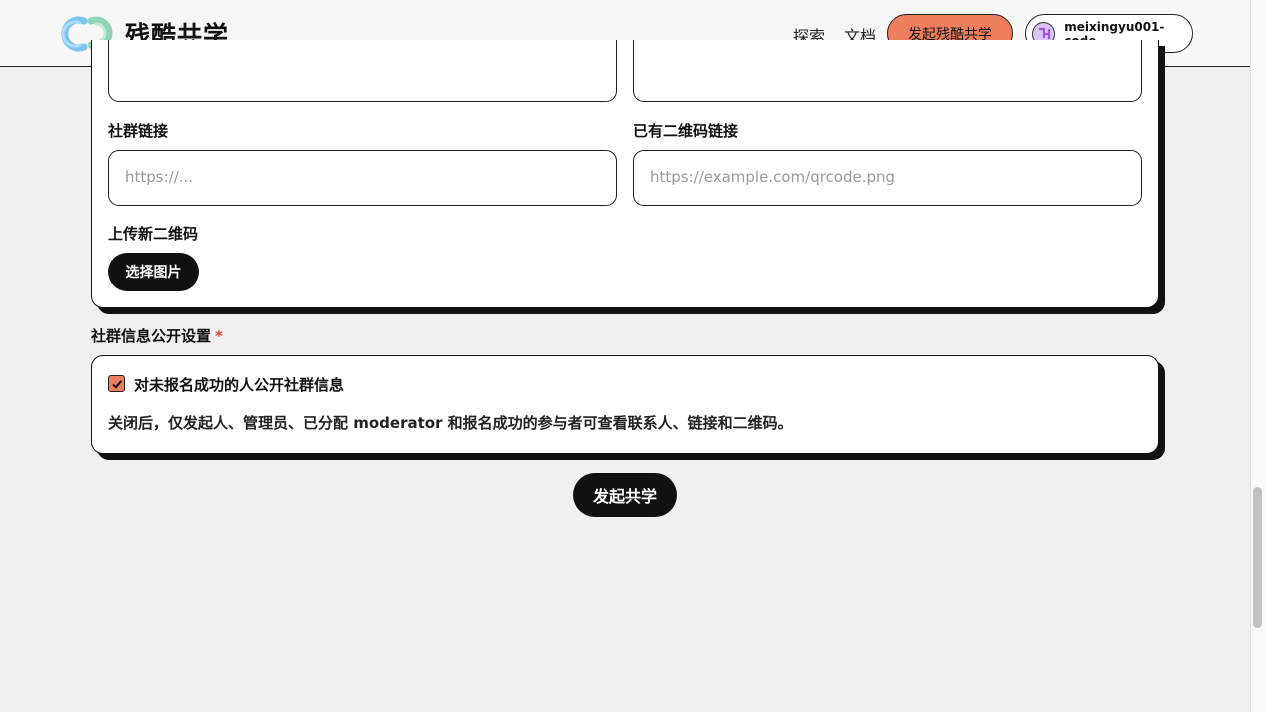 The height and width of the screenshot is (712, 1265). Describe the element at coordinates (362, 71) in the screenshot. I see `previous-field-left` at that location.